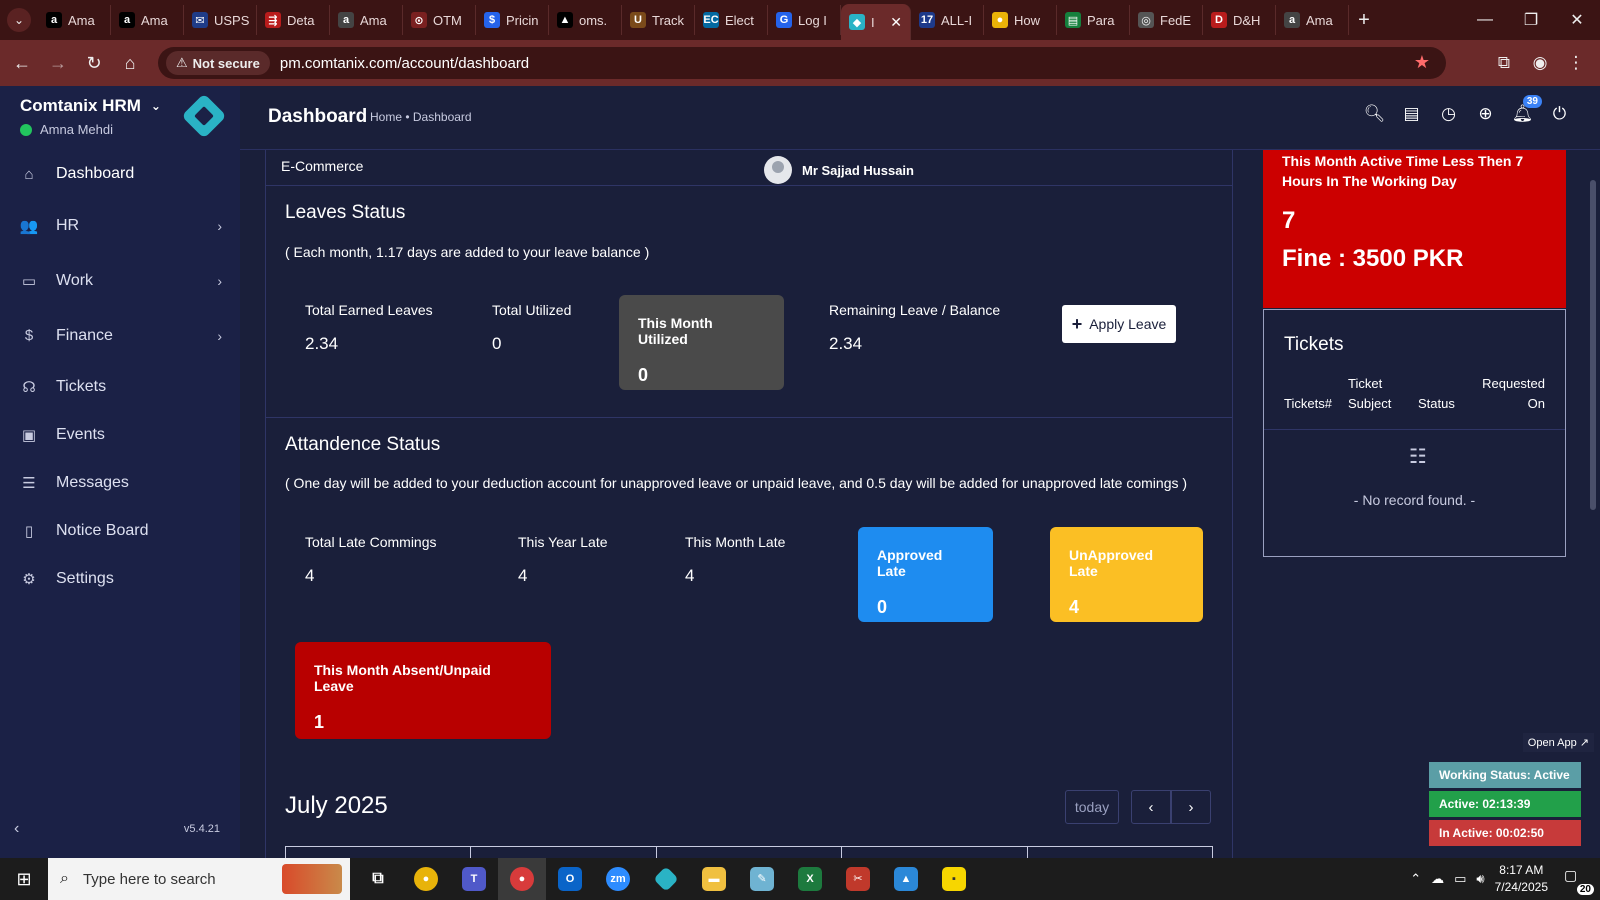 This screenshot has height=900, width=1600. What do you see at coordinates (220, 20) in the screenshot?
I see `browser-tab: ✉ USPS` at bounding box center [220, 20].